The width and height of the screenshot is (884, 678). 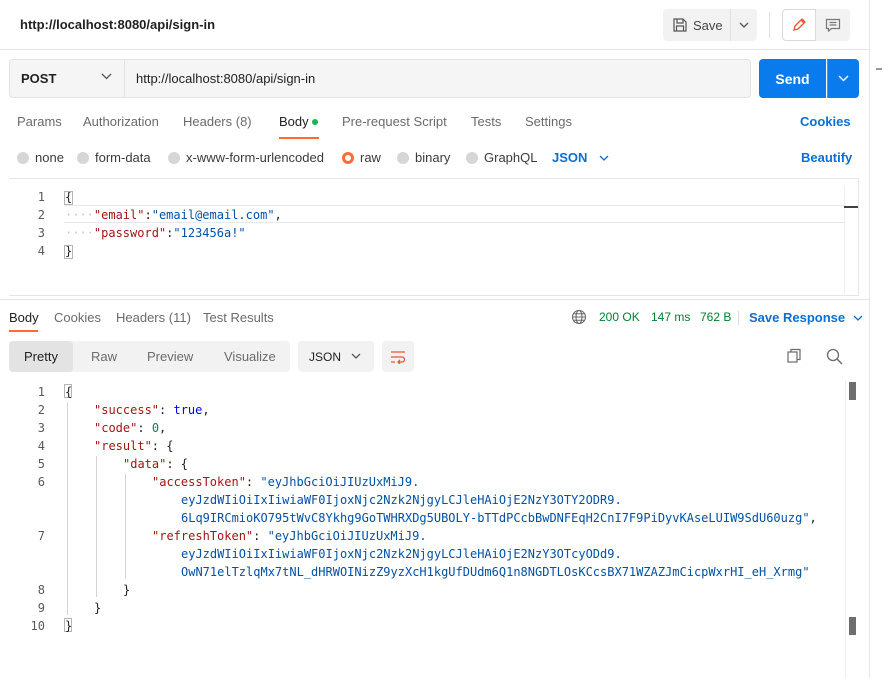 I want to click on status-code: 200 OK, so click(x=619, y=317).